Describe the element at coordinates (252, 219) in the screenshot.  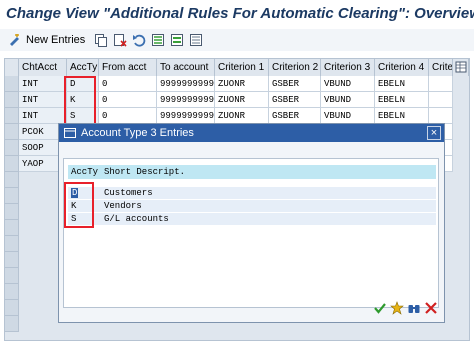
I see `list-item: S G/L accounts` at that location.